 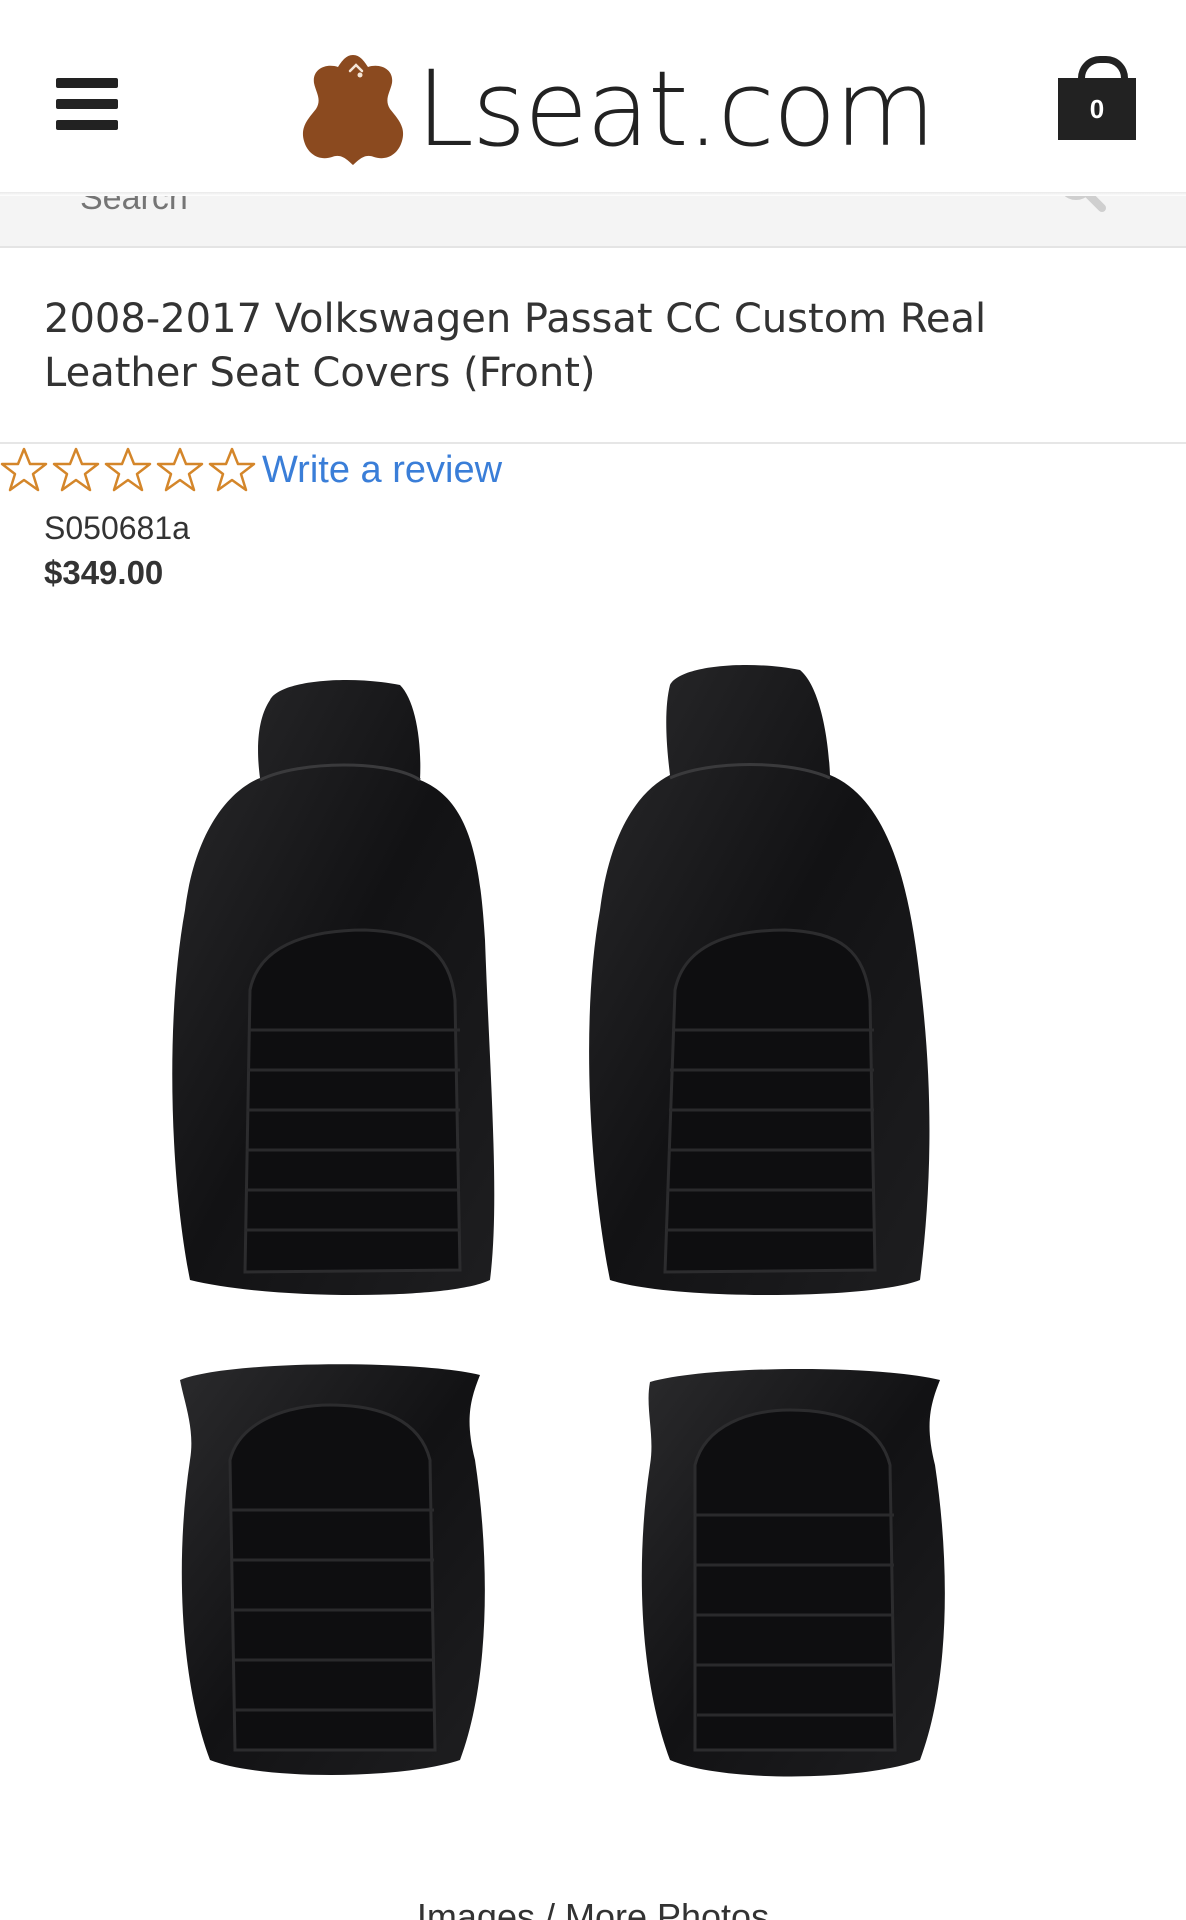 I want to click on site-logo: Lseat.com, so click(x=615, y=109).